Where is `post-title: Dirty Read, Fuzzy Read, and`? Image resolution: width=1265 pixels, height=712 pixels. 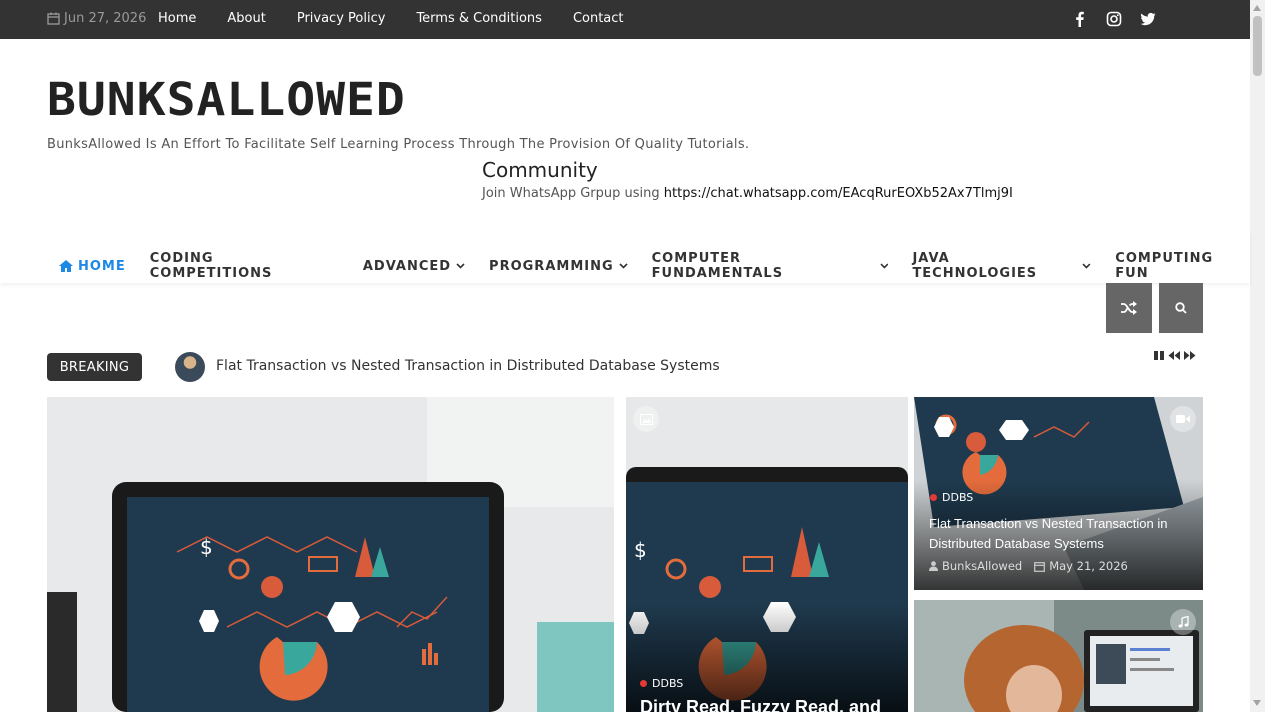
post-title: Dirty Read, Fuzzy Read, and is located at coordinates (760, 704).